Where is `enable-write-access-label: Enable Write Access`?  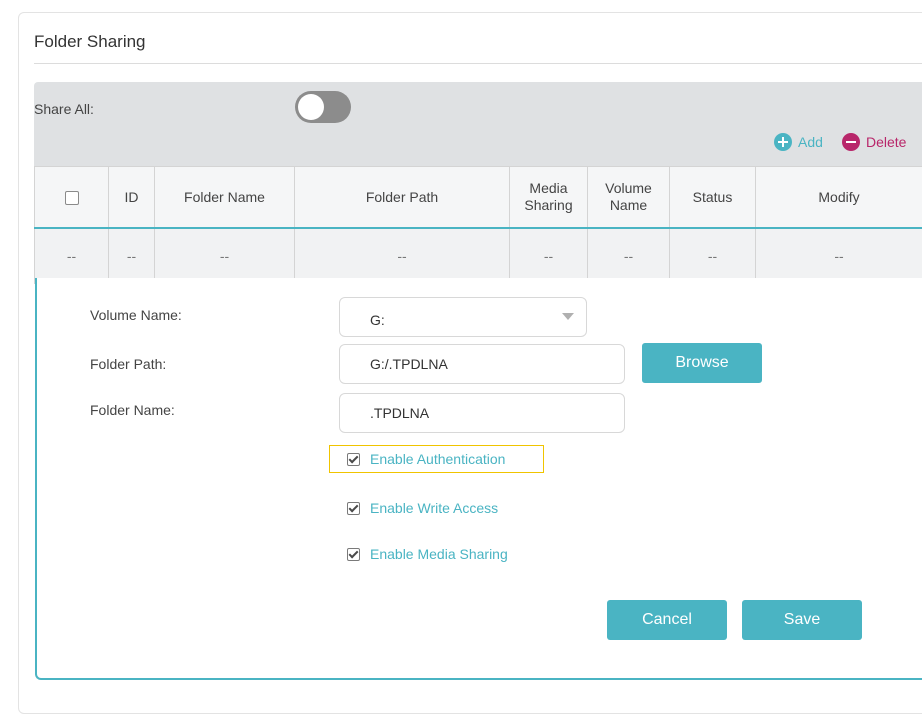 enable-write-access-label: Enable Write Access is located at coordinates (434, 508).